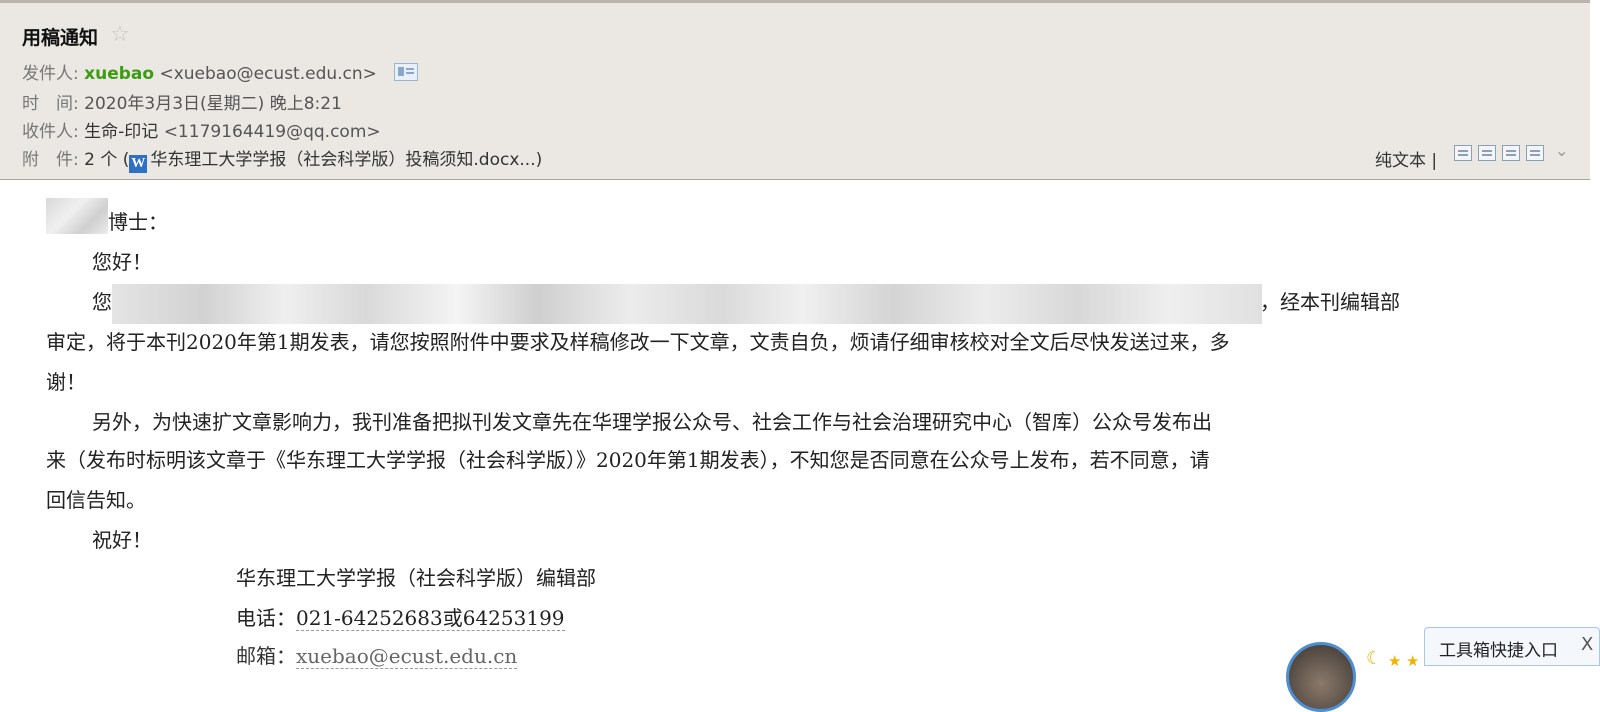  What do you see at coordinates (50, 104) in the screenshot?
I see `time-label: 时 间:` at bounding box center [50, 104].